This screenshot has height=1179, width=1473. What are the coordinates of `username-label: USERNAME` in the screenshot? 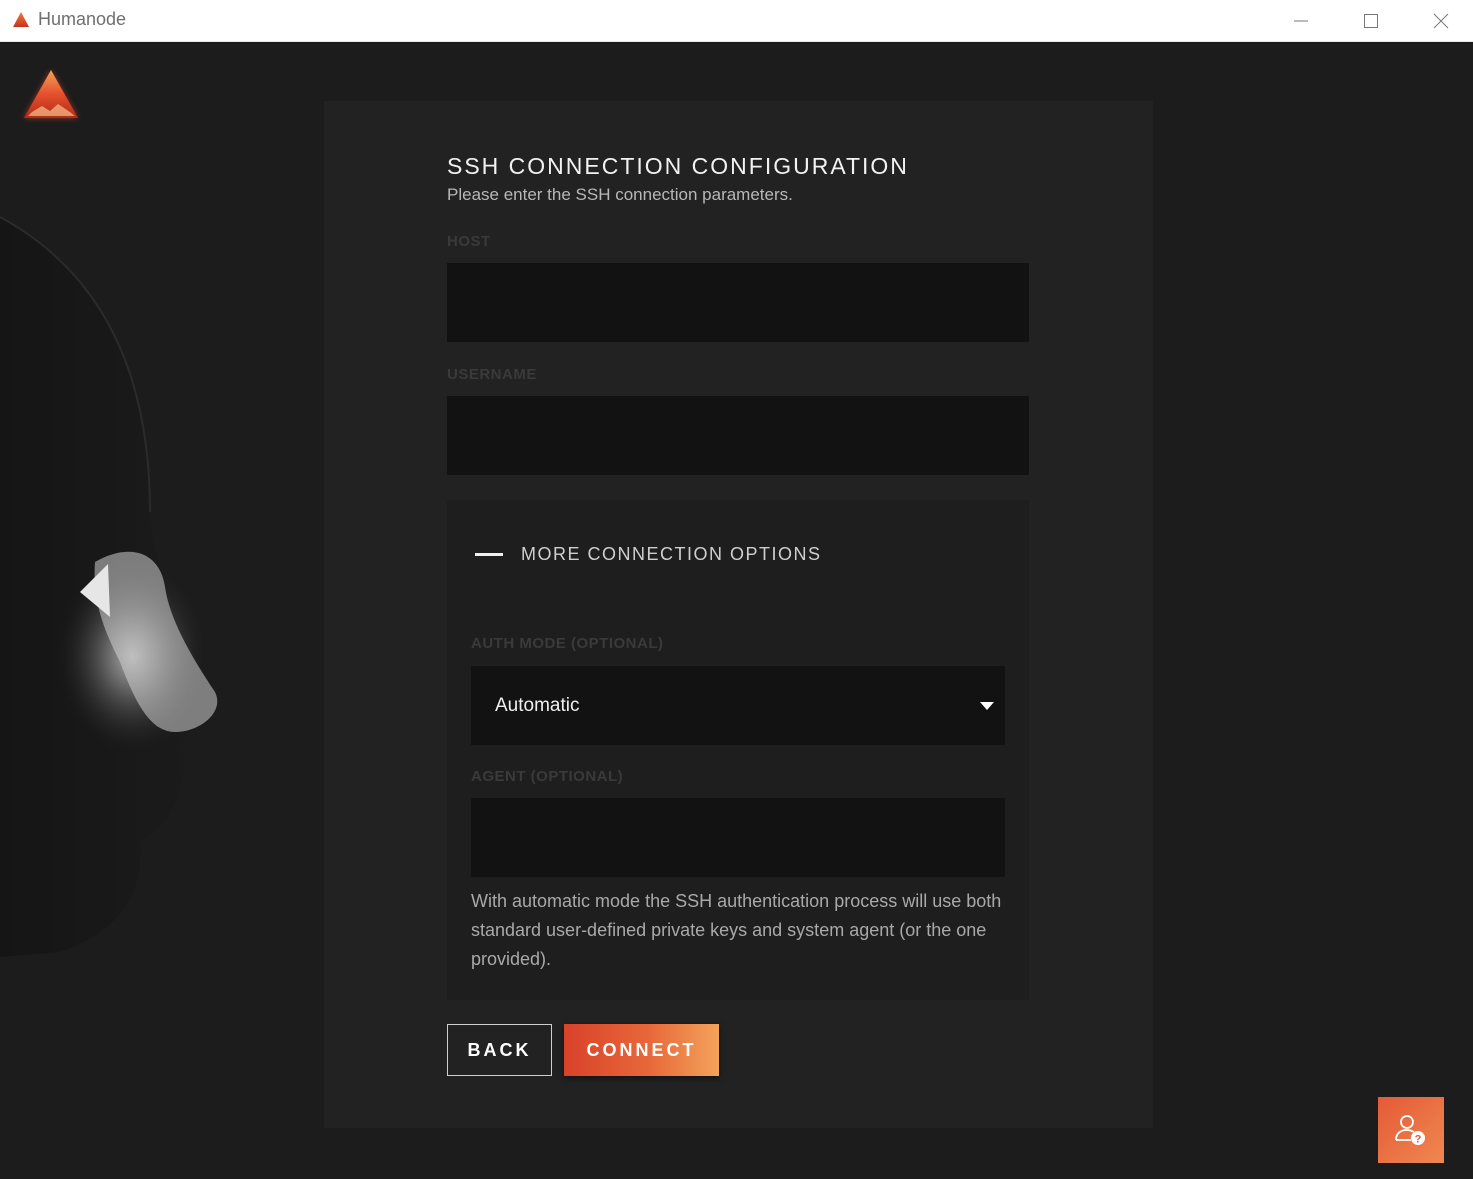 It's located at (492, 374).